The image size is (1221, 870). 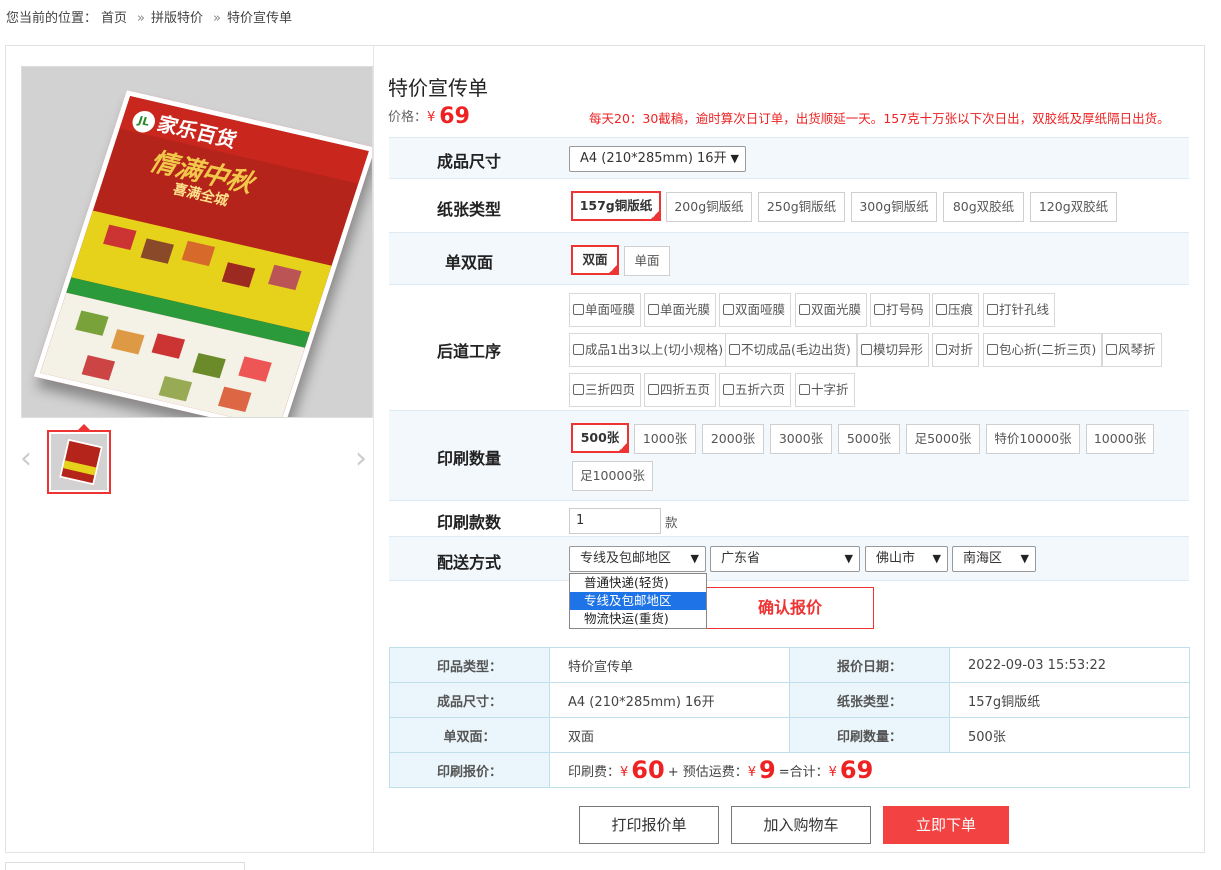 What do you see at coordinates (896, 558) in the screenshot?
I see `city-value: 佛山市` at bounding box center [896, 558].